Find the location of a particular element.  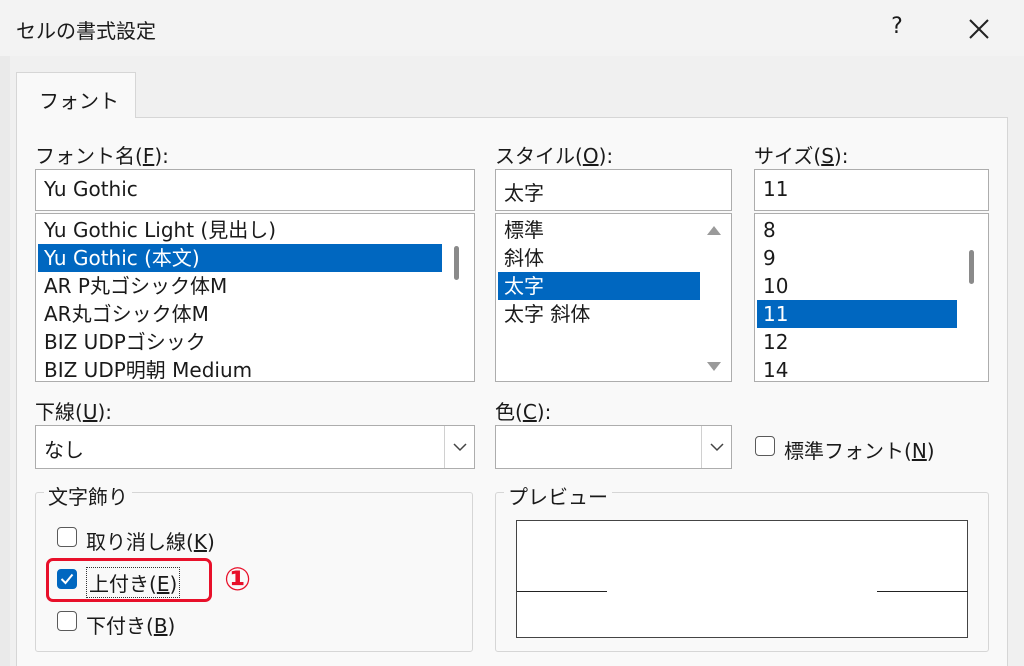

color-dropdown-button is located at coordinates (716, 447).